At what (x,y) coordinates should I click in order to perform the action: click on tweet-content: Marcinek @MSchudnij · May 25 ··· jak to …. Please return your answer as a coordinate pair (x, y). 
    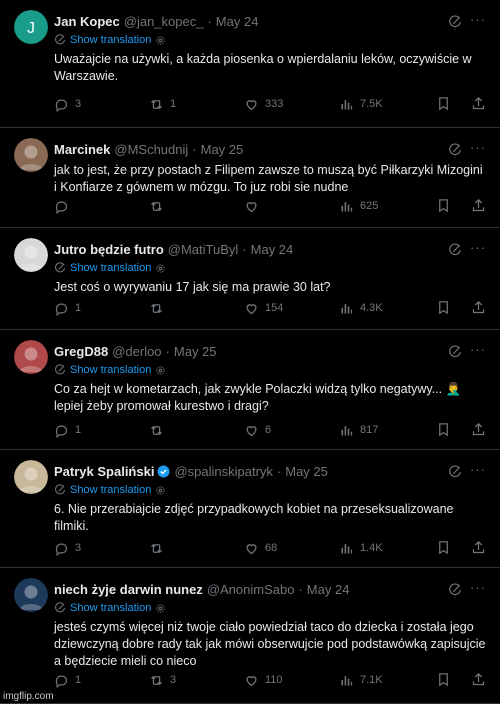
    Looking at the image, I should click on (270, 168).